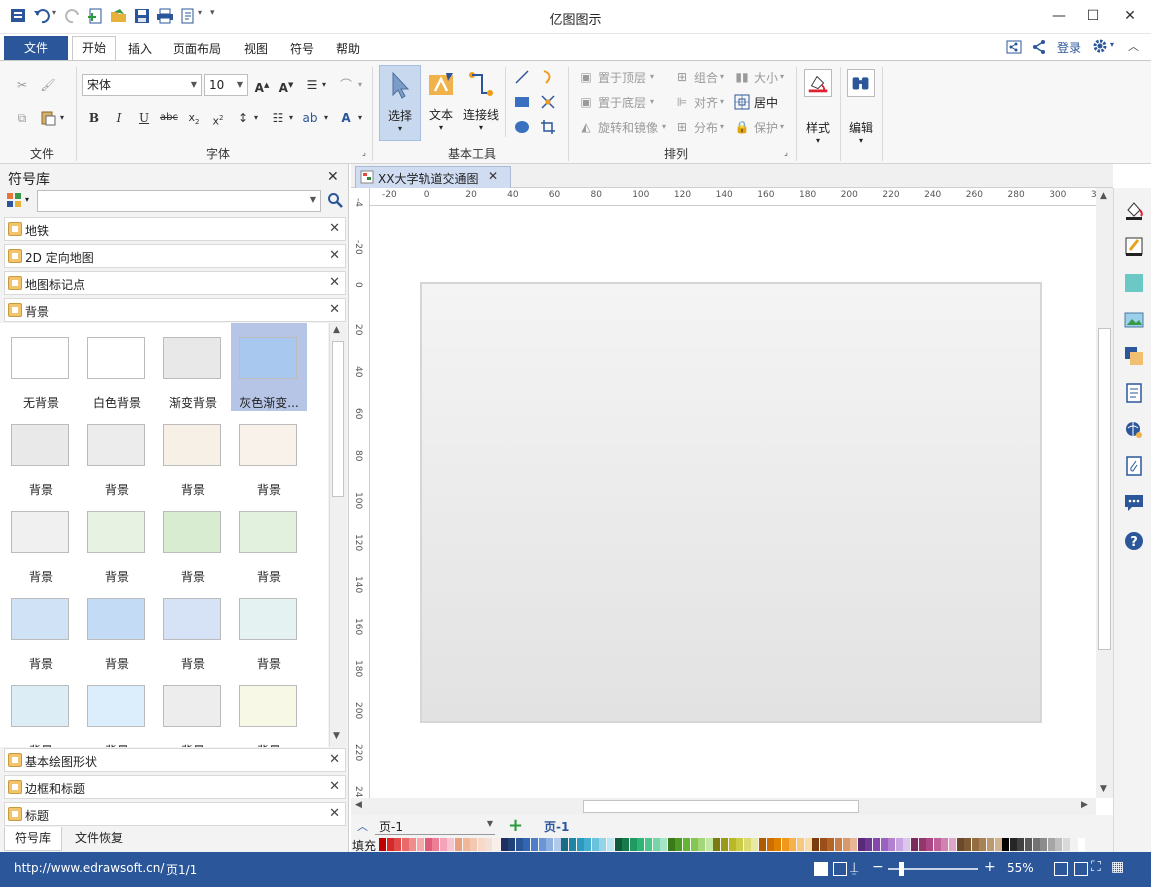  Describe the element at coordinates (360, 85) in the screenshot. I see `text-warp-dropdown-icon: ▾` at that location.